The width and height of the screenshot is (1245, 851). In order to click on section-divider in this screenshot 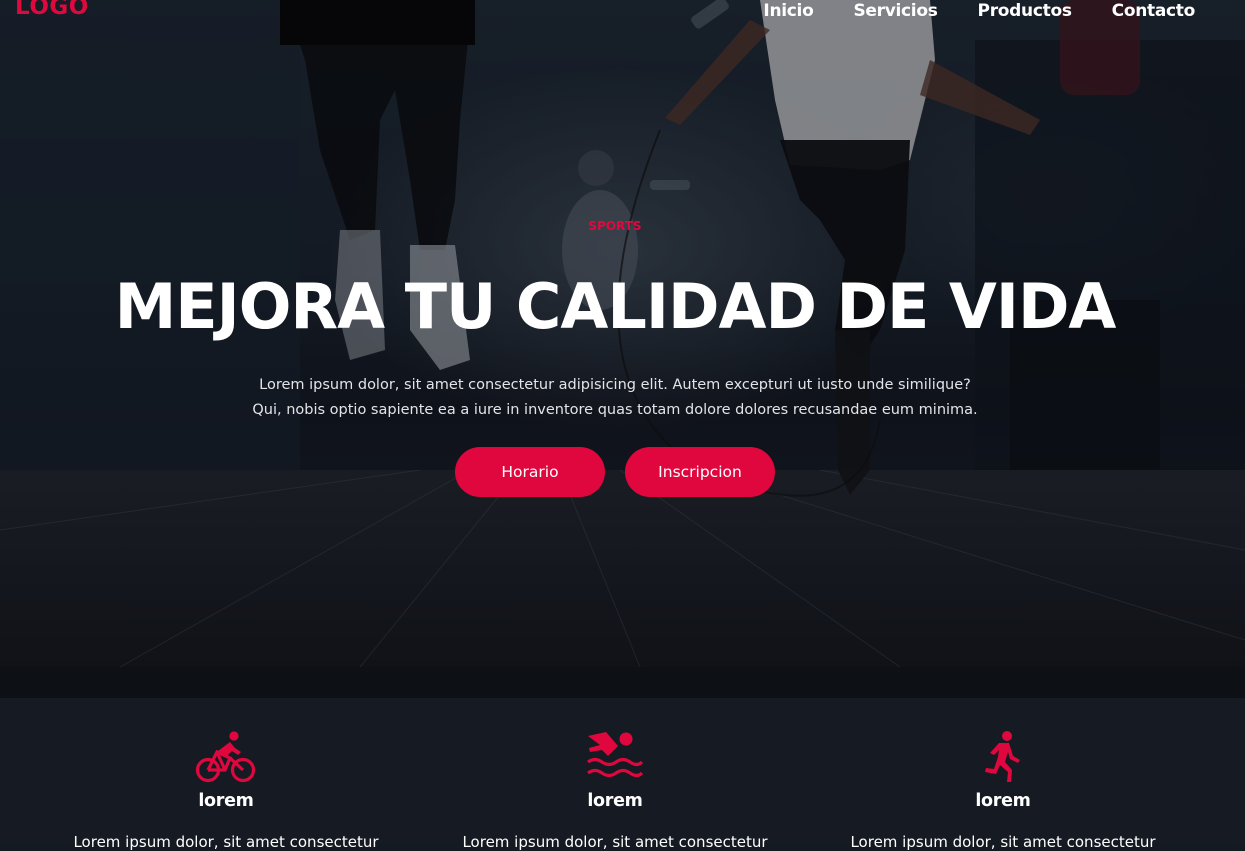, I will do `click(622, 682)`.